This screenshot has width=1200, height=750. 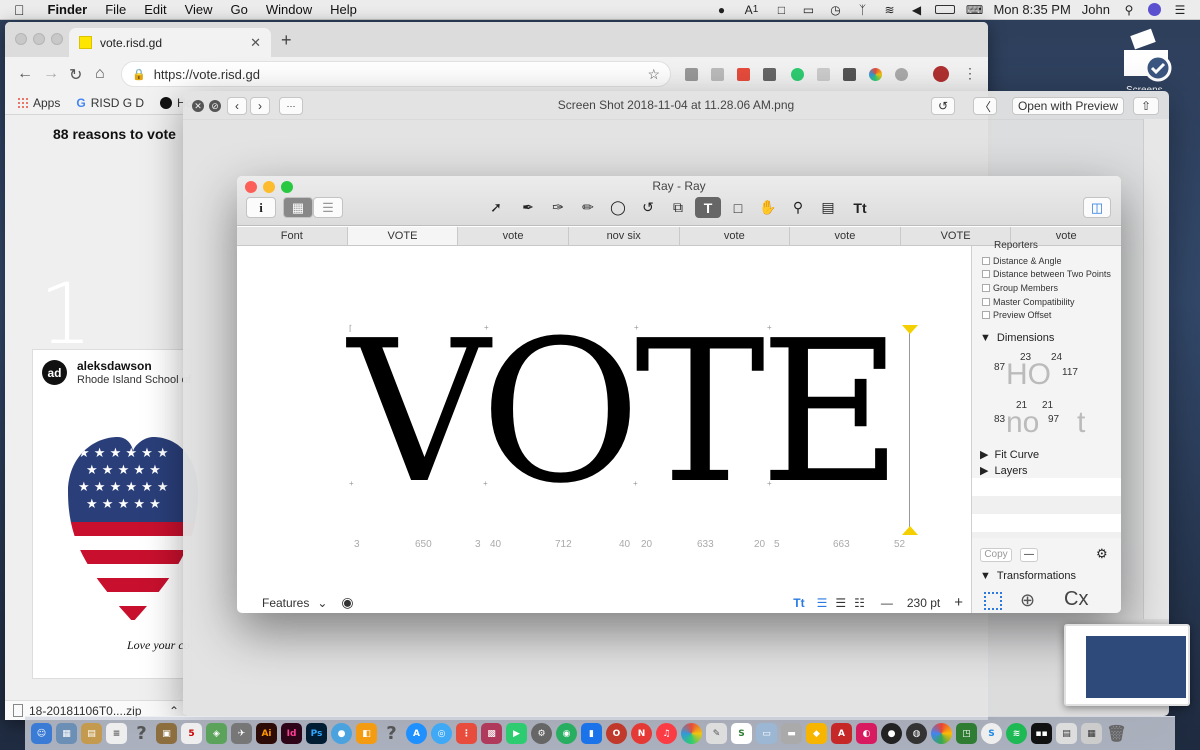 I want to click on window-icon: ▬, so click(x=791, y=733).